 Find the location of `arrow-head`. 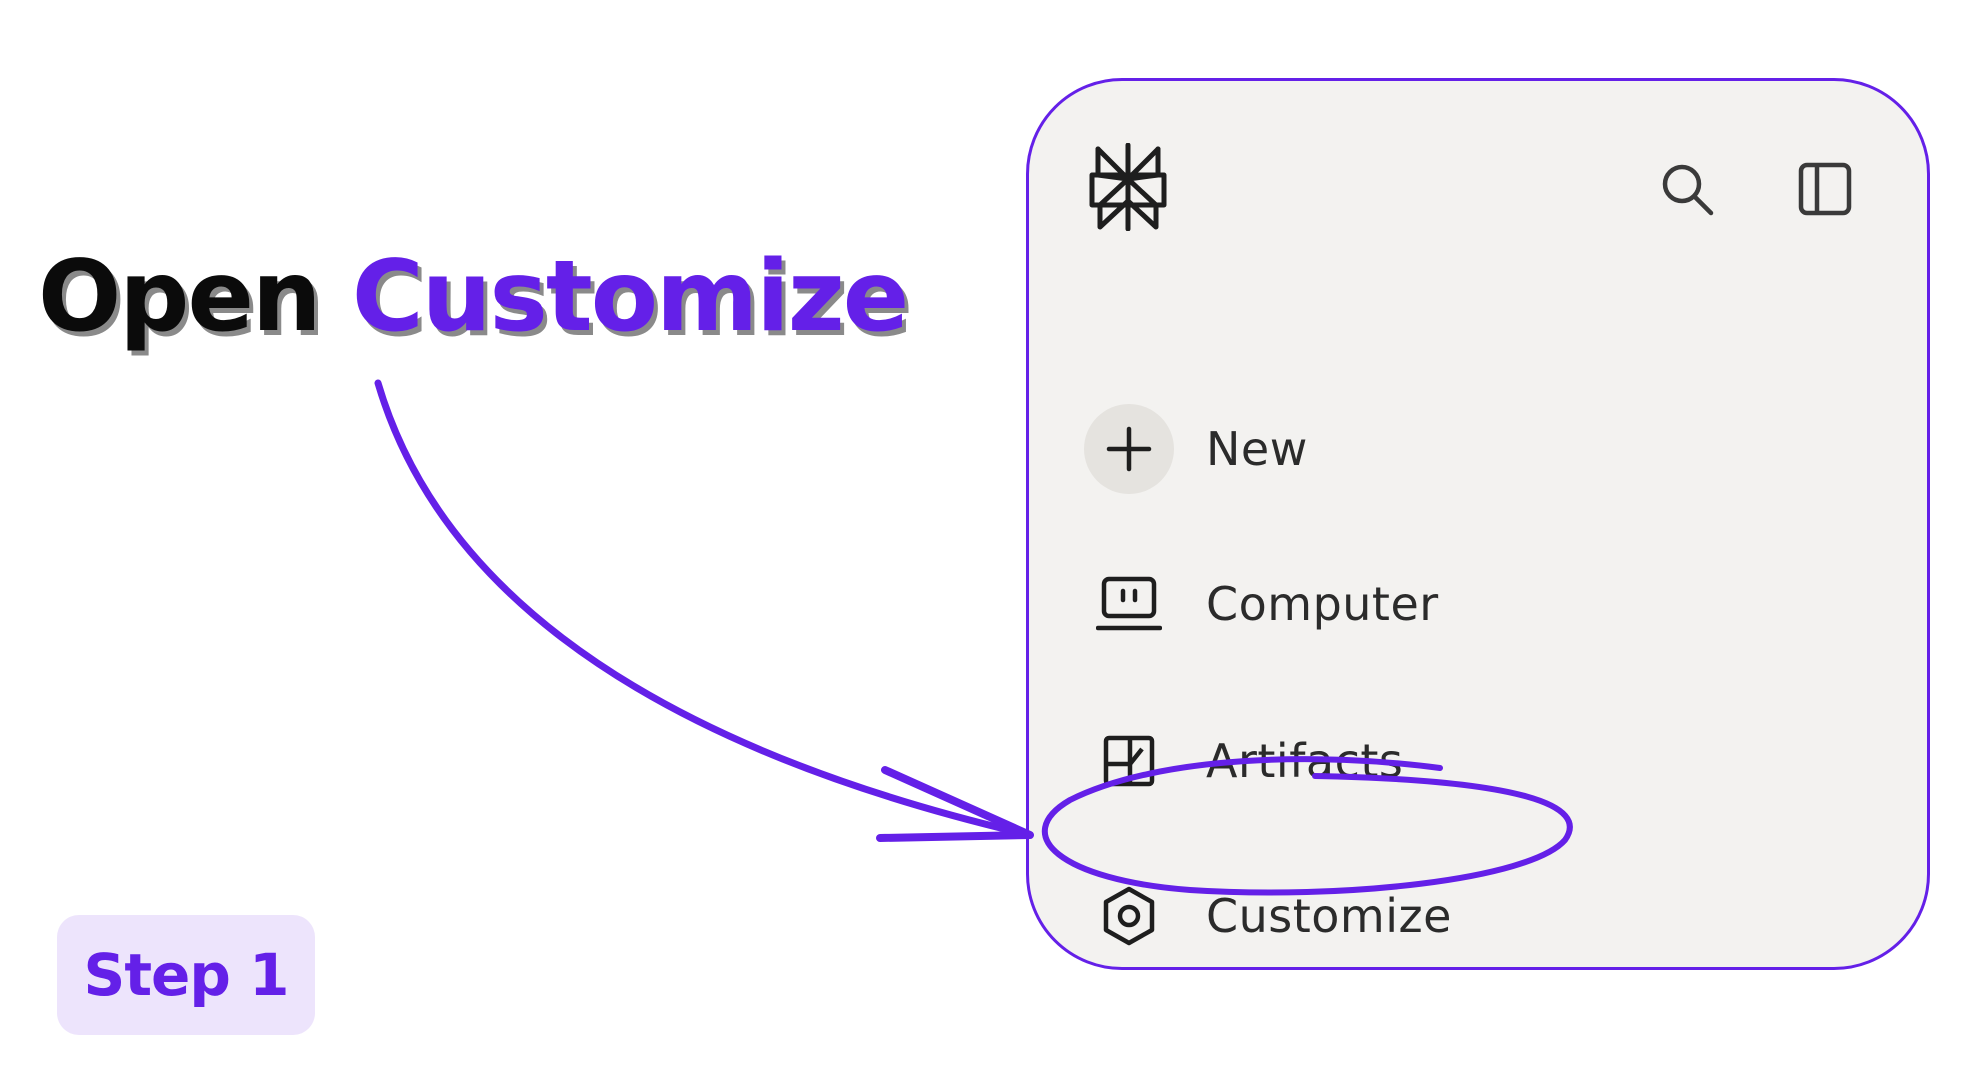

arrow-head is located at coordinates (955, 804).